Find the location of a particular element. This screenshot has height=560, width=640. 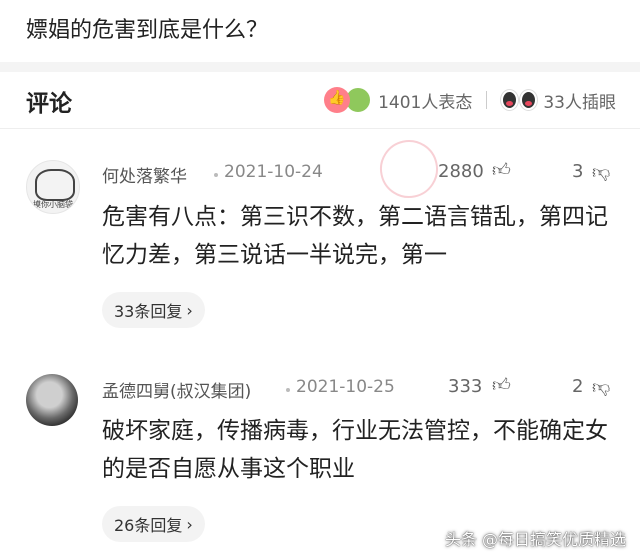

question-title: 嫖娼的危害到底是什么？ is located at coordinates (147, 30).